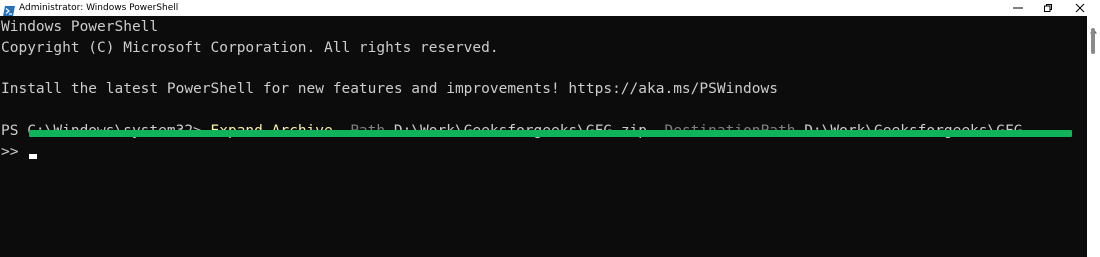  What do you see at coordinates (99, 8) in the screenshot?
I see `window-title: Administrator: Windows PowerShell` at bounding box center [99, 8].